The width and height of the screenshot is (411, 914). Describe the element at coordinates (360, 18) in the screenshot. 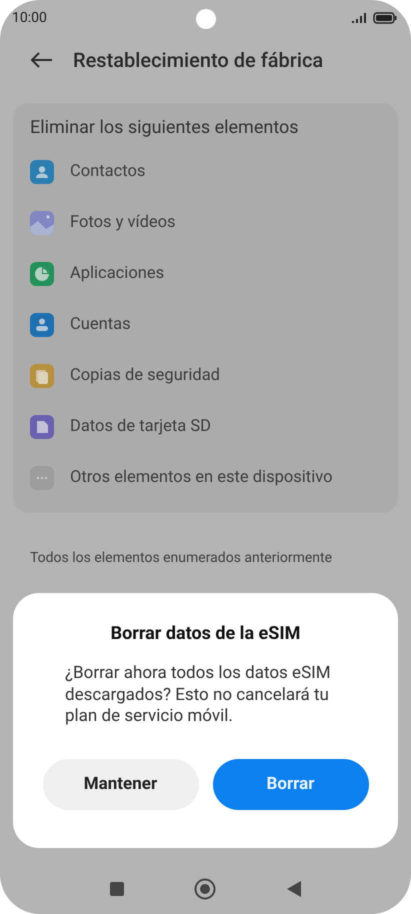

I see `signal-icon` at that location.